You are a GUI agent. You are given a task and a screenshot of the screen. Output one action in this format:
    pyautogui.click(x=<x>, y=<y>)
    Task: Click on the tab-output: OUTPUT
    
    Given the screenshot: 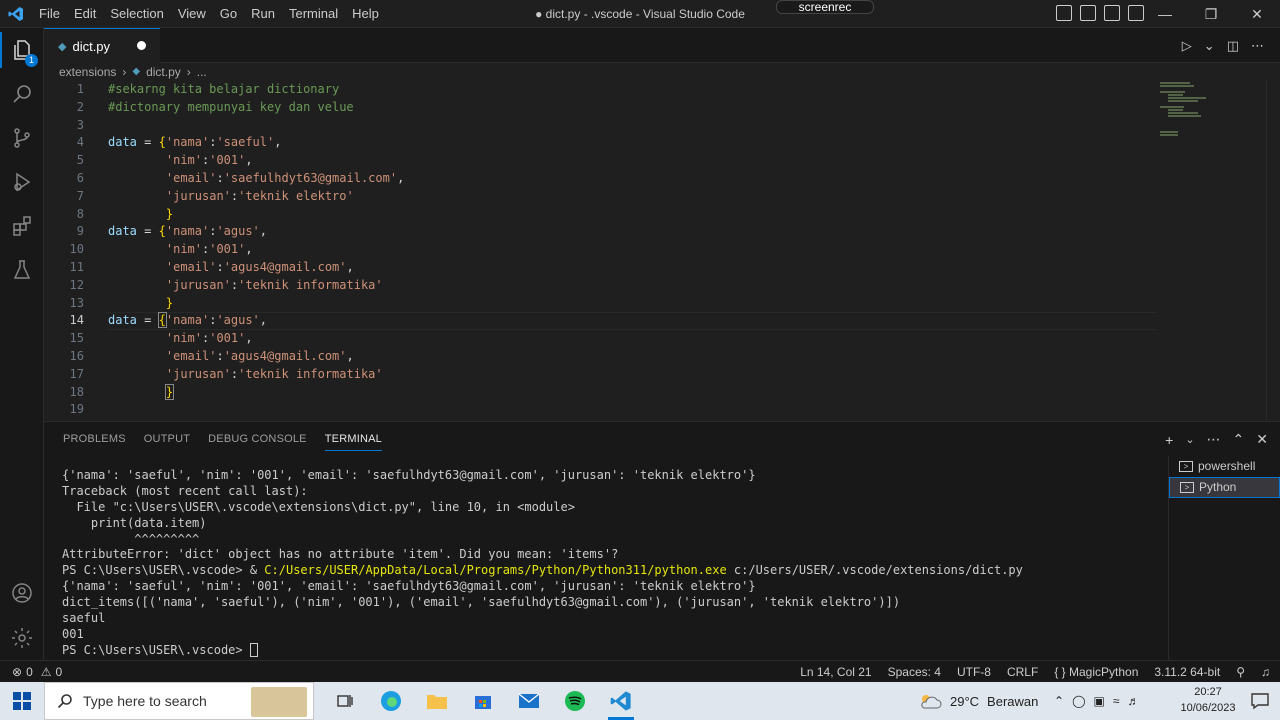 What is the action you would take?
    pyautogui.click(x=167, y=439)
    